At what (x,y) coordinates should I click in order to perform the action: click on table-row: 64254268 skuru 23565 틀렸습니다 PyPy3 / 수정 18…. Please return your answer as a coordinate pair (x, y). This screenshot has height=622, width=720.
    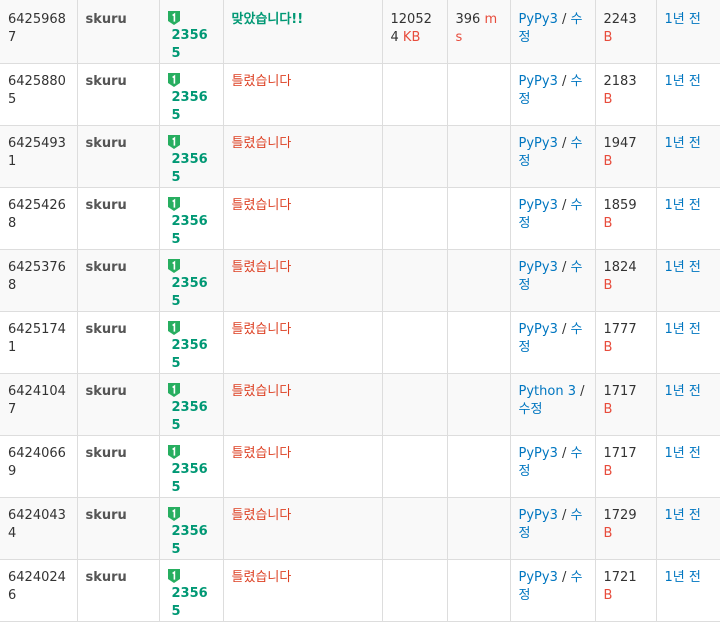
    Looking at the image, I should click on (360, 218).